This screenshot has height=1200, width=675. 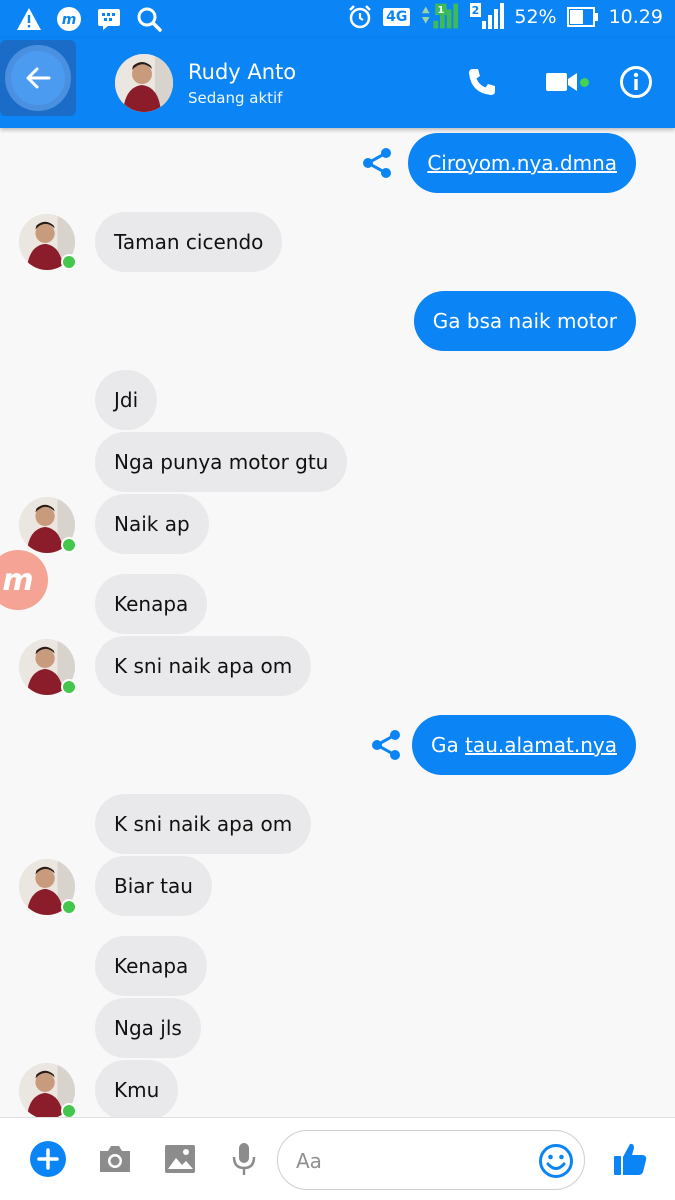 I want to click on contact-avatar, so click(x=144, y=83).